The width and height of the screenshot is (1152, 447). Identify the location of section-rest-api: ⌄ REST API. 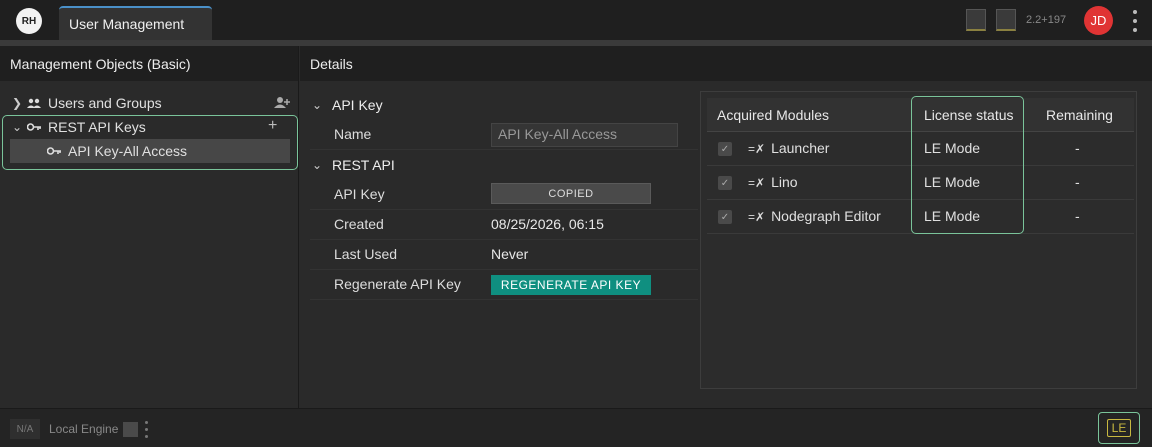
(504, 165).